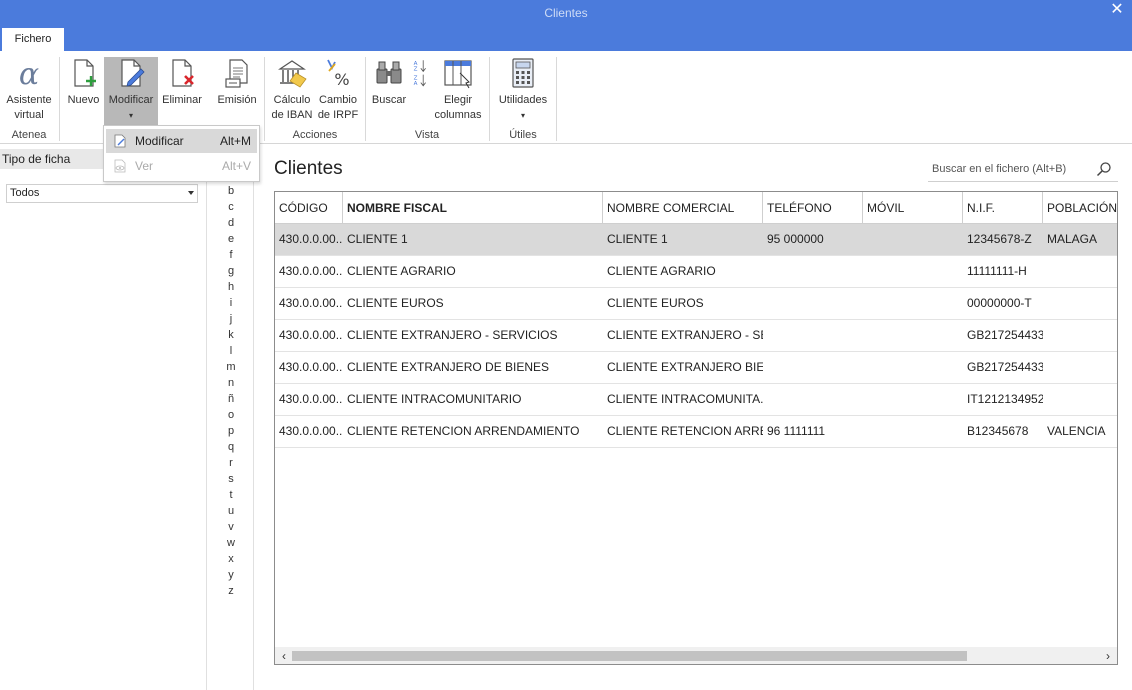 The width and height of the screenshot is (1132, 690). Describe the element at coordinates (1005, 367) in the screenshot. I see `table-cell: GB217254433` at that location.